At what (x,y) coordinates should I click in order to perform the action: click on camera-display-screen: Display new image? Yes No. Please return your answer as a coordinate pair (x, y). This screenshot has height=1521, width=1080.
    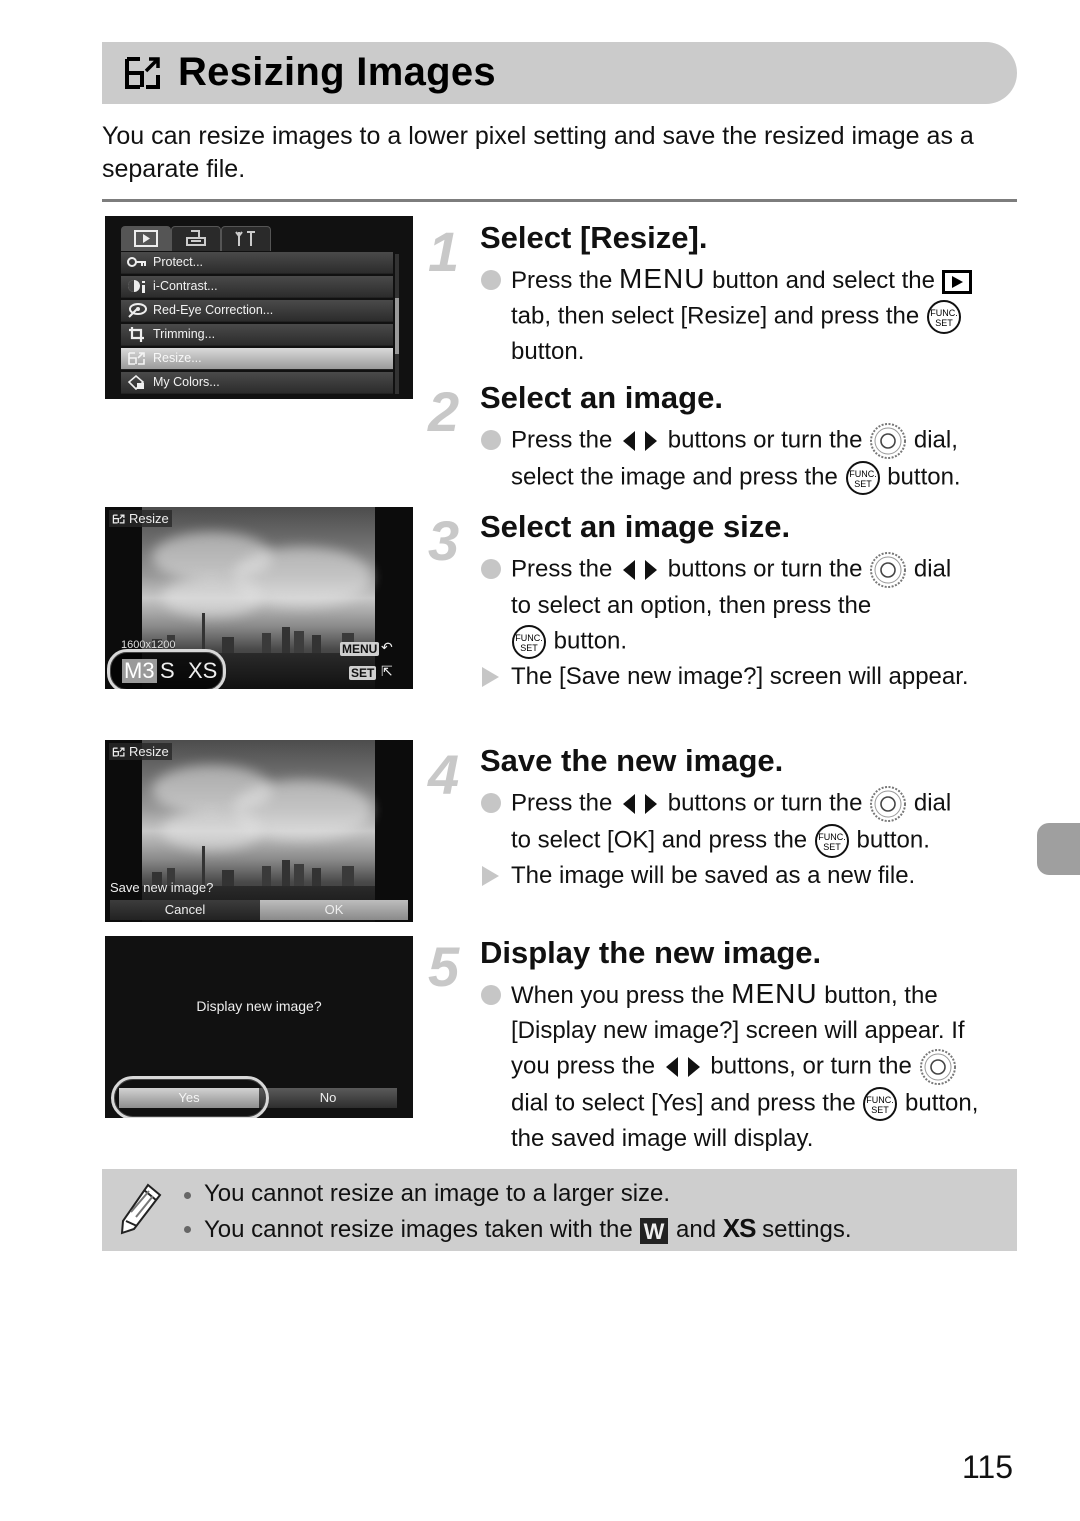
    Looking at the image, I should click on (259, 1027).